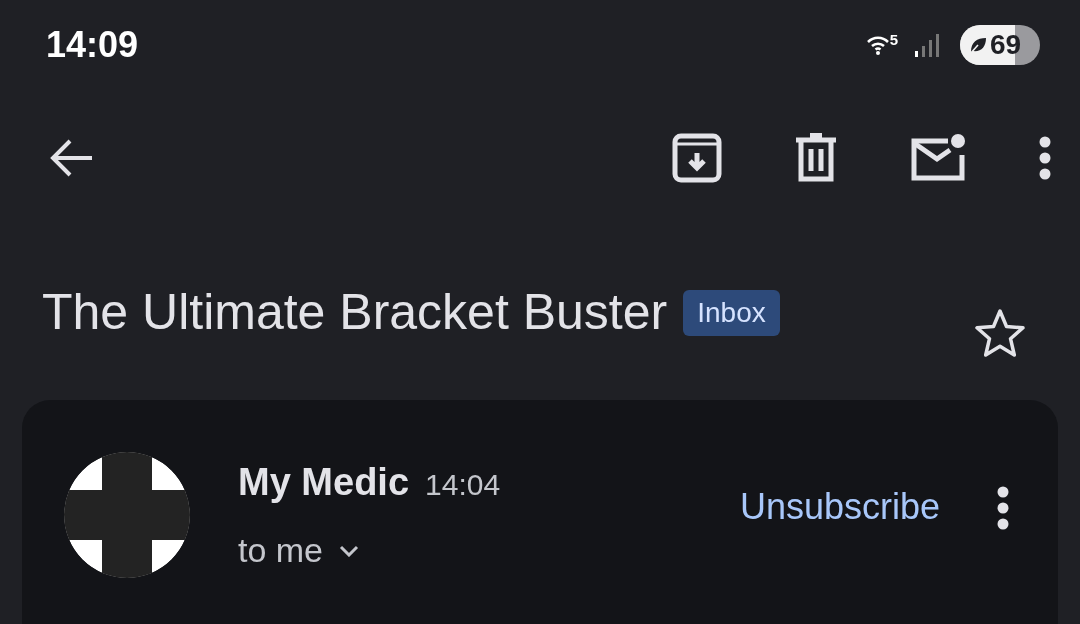 This screenshot has height=624, width=1080. What do you see at coordinates (877, 45) in the screenshot?
I see `wifi-icon` at bounding box center [877, 45].